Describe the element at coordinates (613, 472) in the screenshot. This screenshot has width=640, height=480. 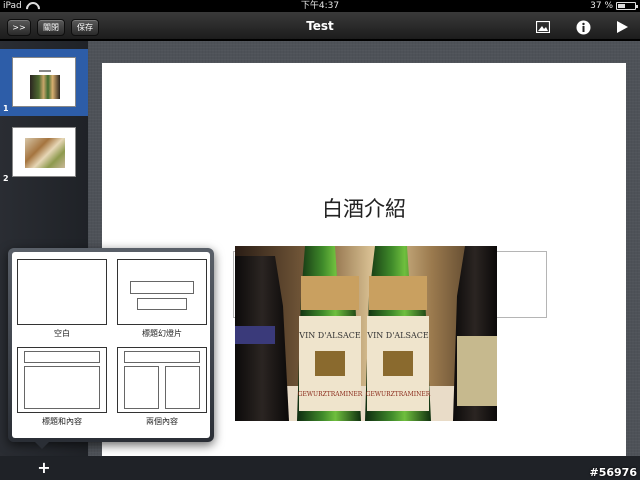
I see `watermark: #56976` at that location.